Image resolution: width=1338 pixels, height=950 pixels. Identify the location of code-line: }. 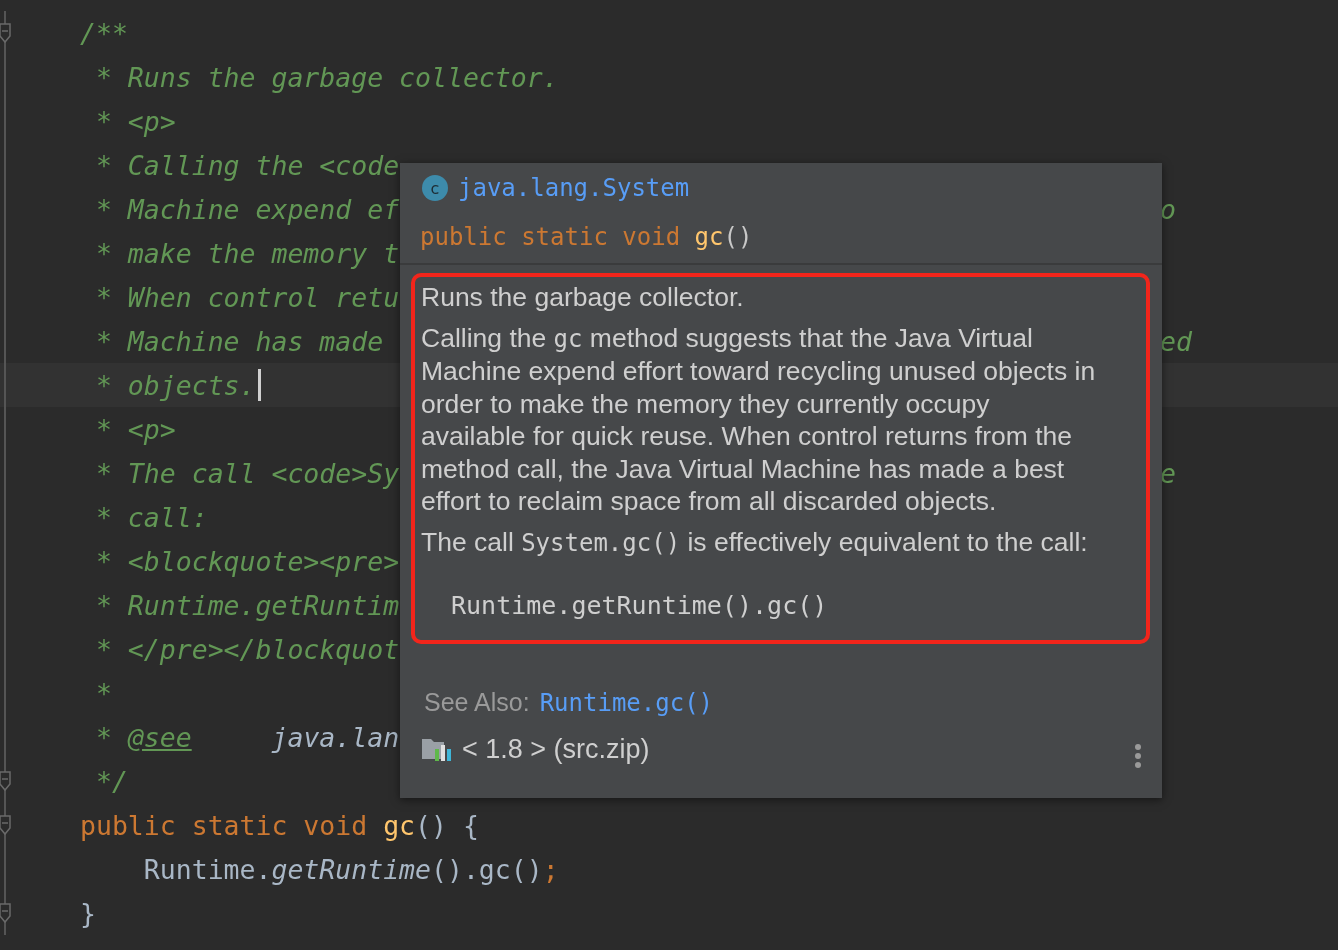
(88, 913).